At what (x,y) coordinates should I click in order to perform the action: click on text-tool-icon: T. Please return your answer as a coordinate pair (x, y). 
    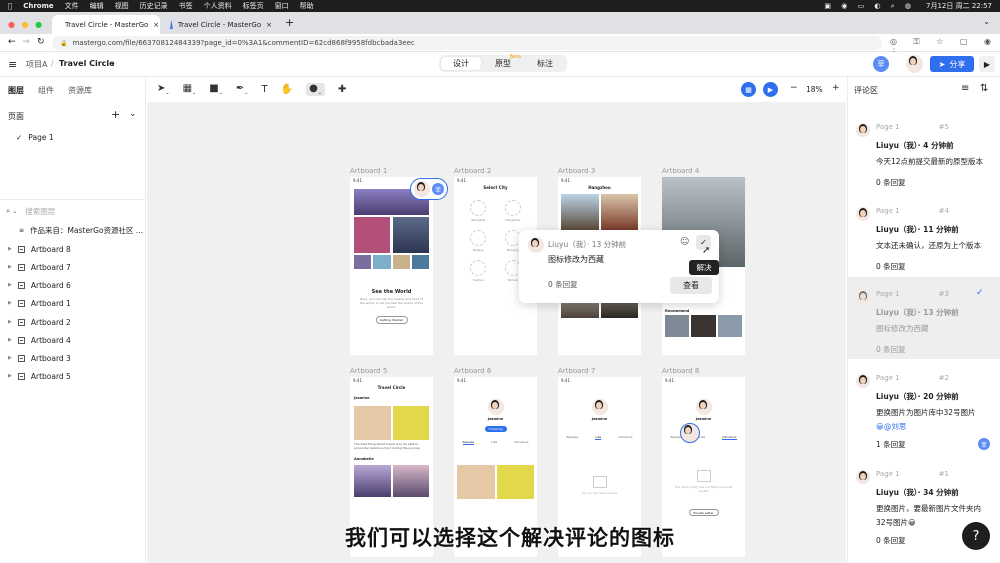
    Looking at the image, I should click on (265, 89).